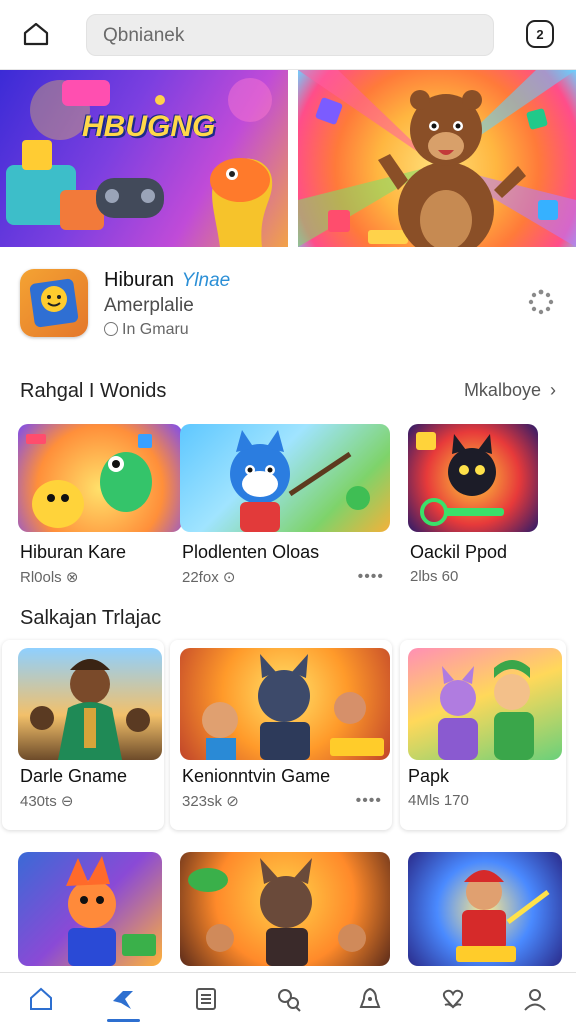 The height and width of the screenshot is (1024, 576). I want to click on banner-right, so click(437, 158).